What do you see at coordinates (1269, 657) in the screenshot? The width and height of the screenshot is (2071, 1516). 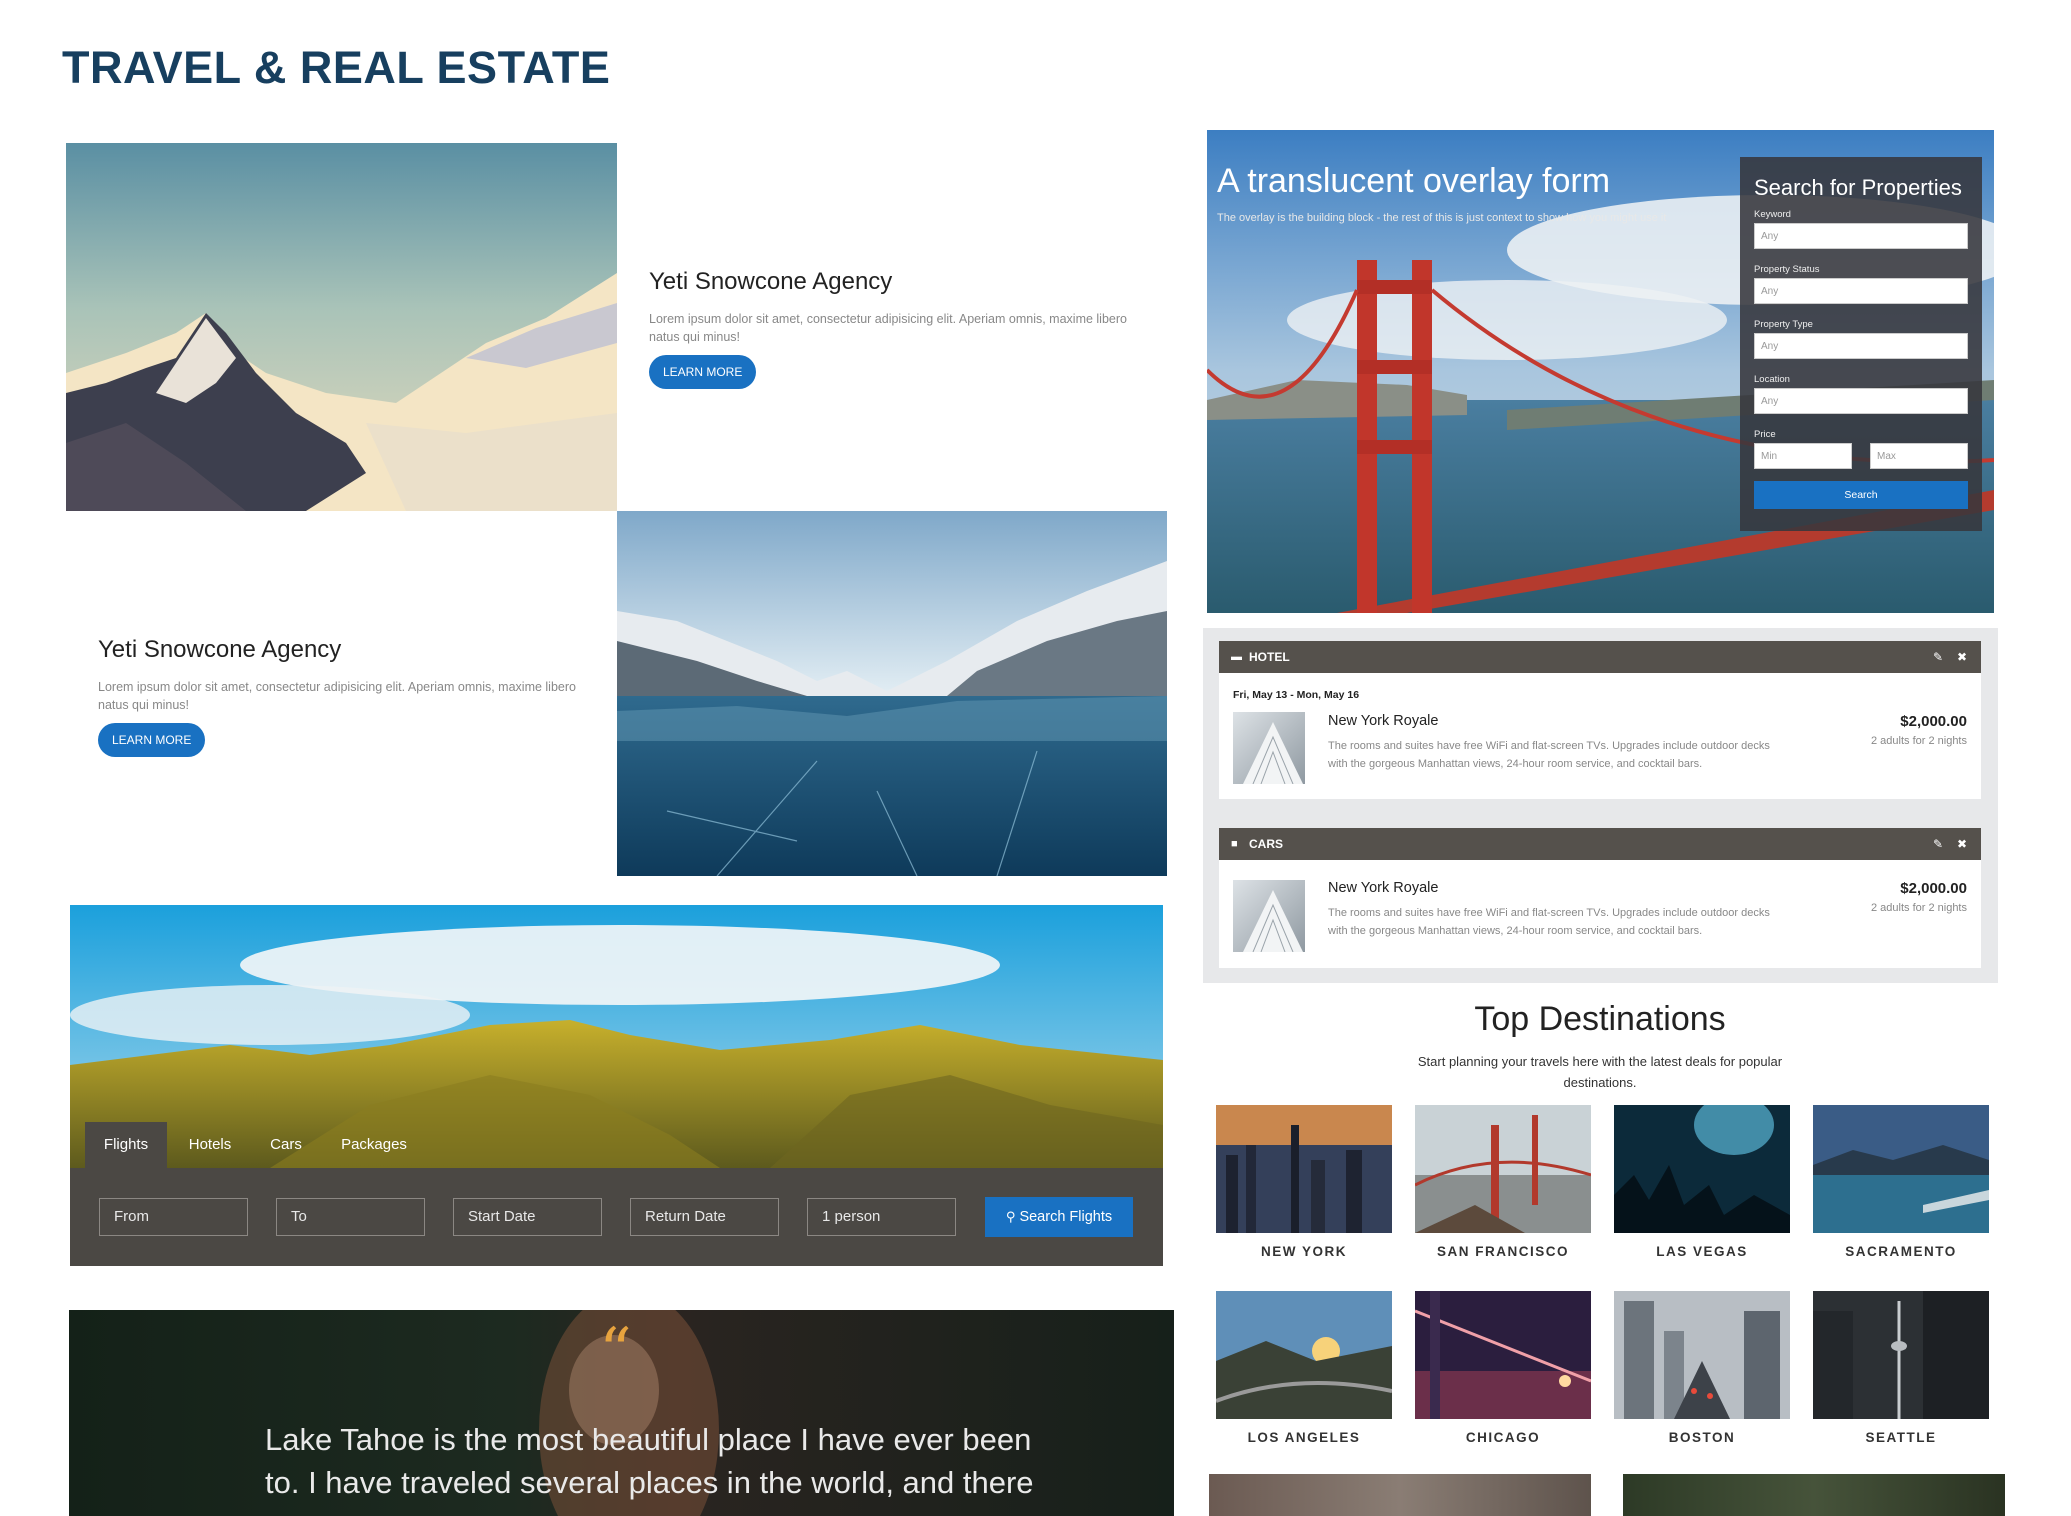 I see `hotel-header-label: HOTEL` at bounding box center [1269, 657].